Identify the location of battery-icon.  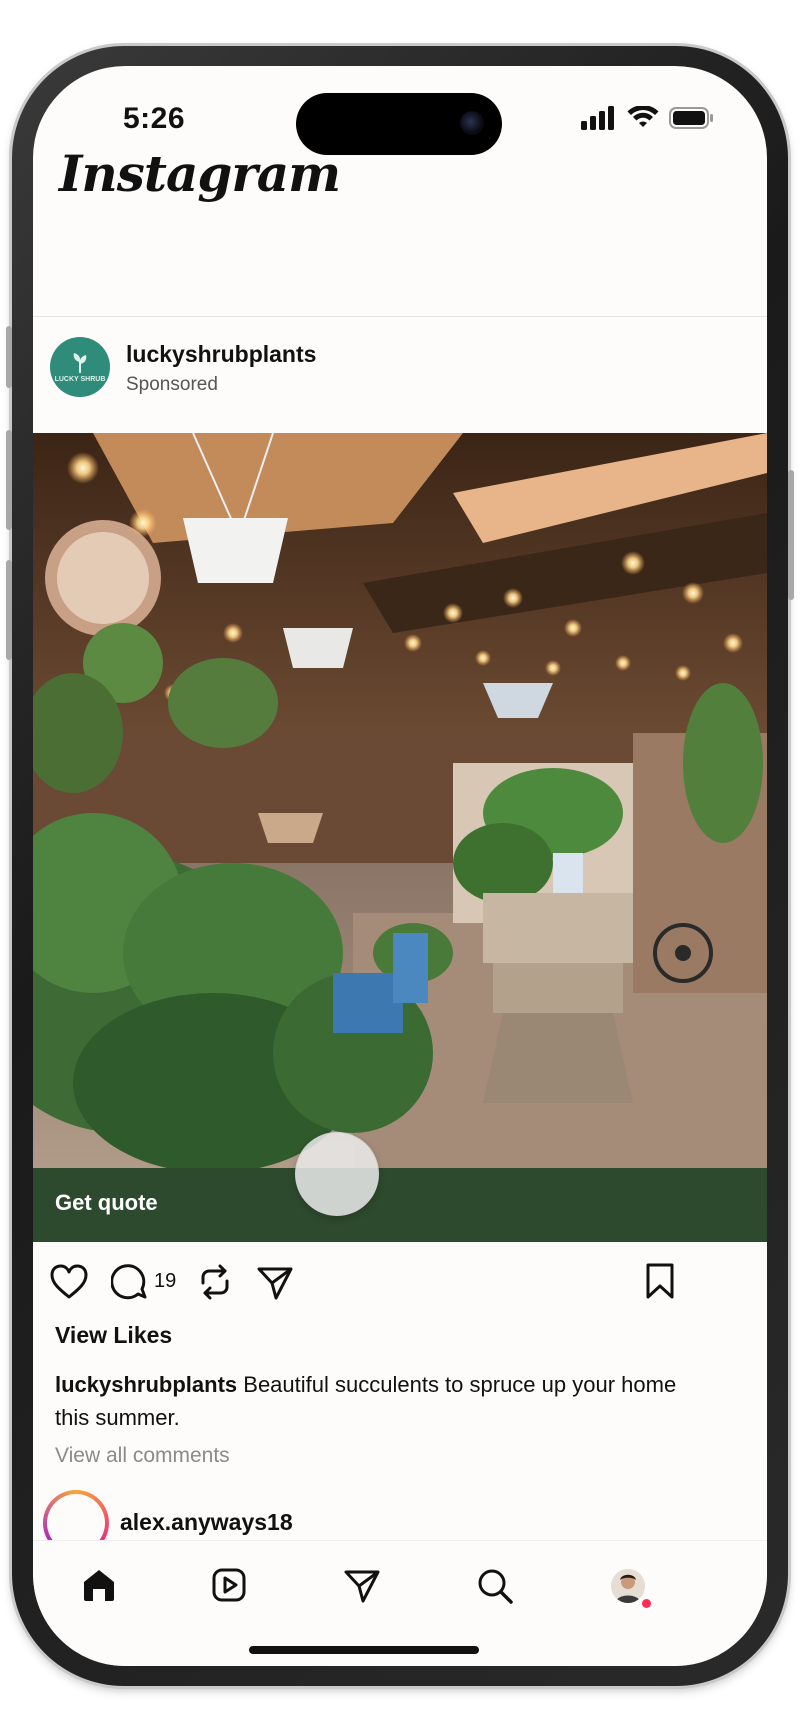
(691, 118).